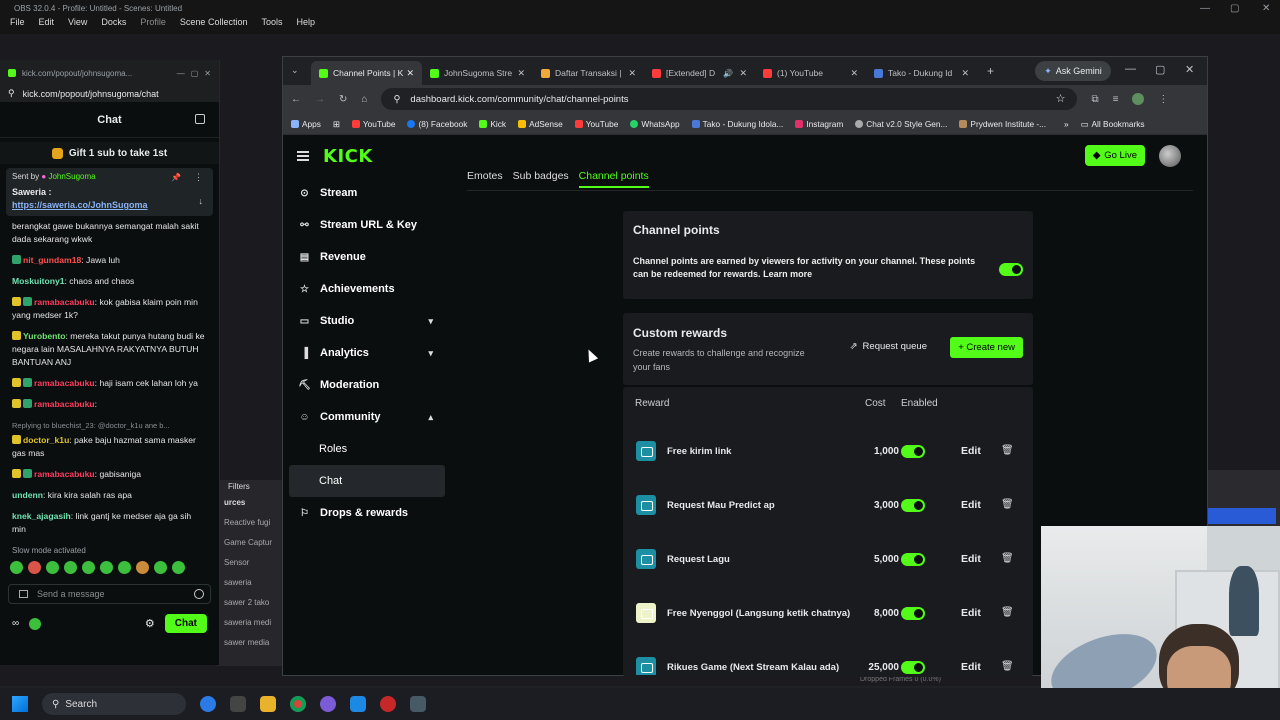  I want to click on nav-achievements: ☆ Achievements, so click(367, 289).